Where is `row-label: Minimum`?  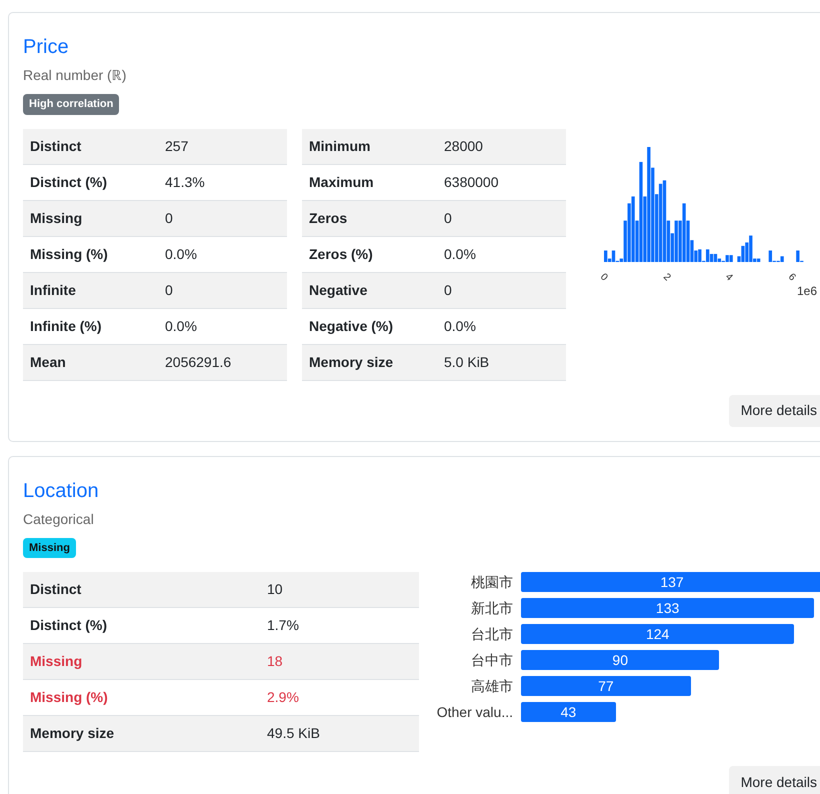
row-label: Minimum is located at coordinates (340, 146).